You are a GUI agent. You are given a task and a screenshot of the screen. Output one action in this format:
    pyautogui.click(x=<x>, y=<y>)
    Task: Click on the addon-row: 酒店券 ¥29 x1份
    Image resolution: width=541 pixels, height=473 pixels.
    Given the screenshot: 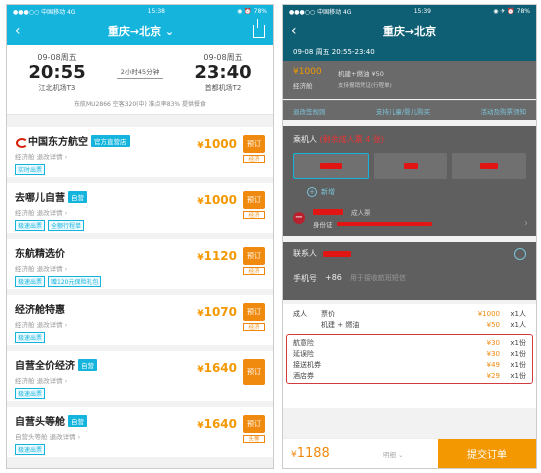 What is the action you would take?
    pyautogui.click(x=409, y=375)
    